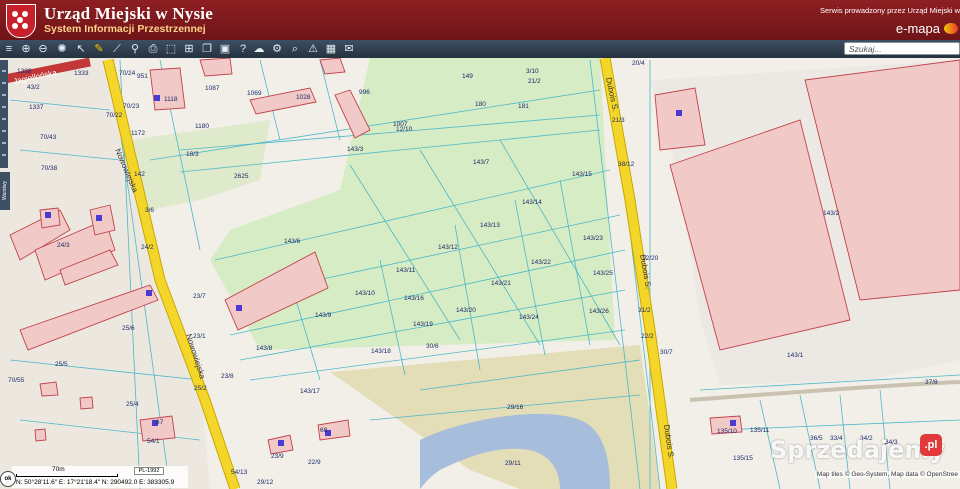  What do you see at coordinates (254, 93) in the screenshot?
I see `parcel-label: 1069` at bounding box center [254, 93].